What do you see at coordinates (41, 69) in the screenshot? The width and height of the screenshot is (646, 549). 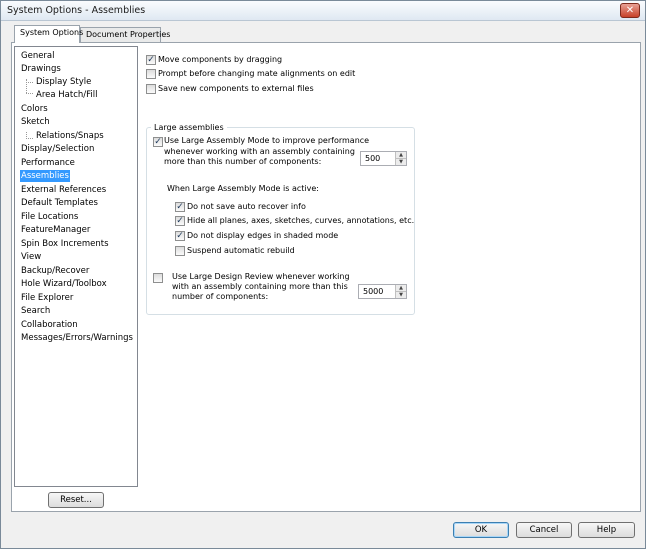 I see `tree-item-drawings: Drawings` at bounding box center [41, 69].